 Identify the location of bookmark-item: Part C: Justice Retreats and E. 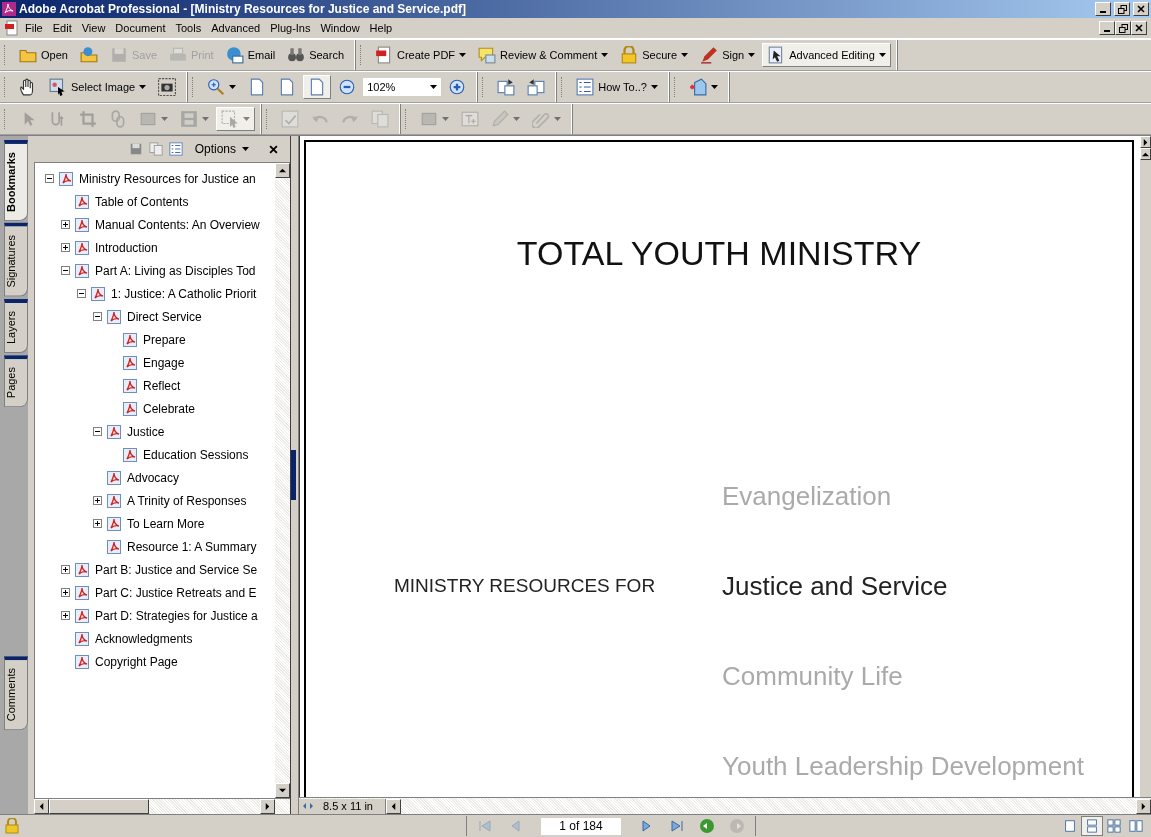
(174, 592).